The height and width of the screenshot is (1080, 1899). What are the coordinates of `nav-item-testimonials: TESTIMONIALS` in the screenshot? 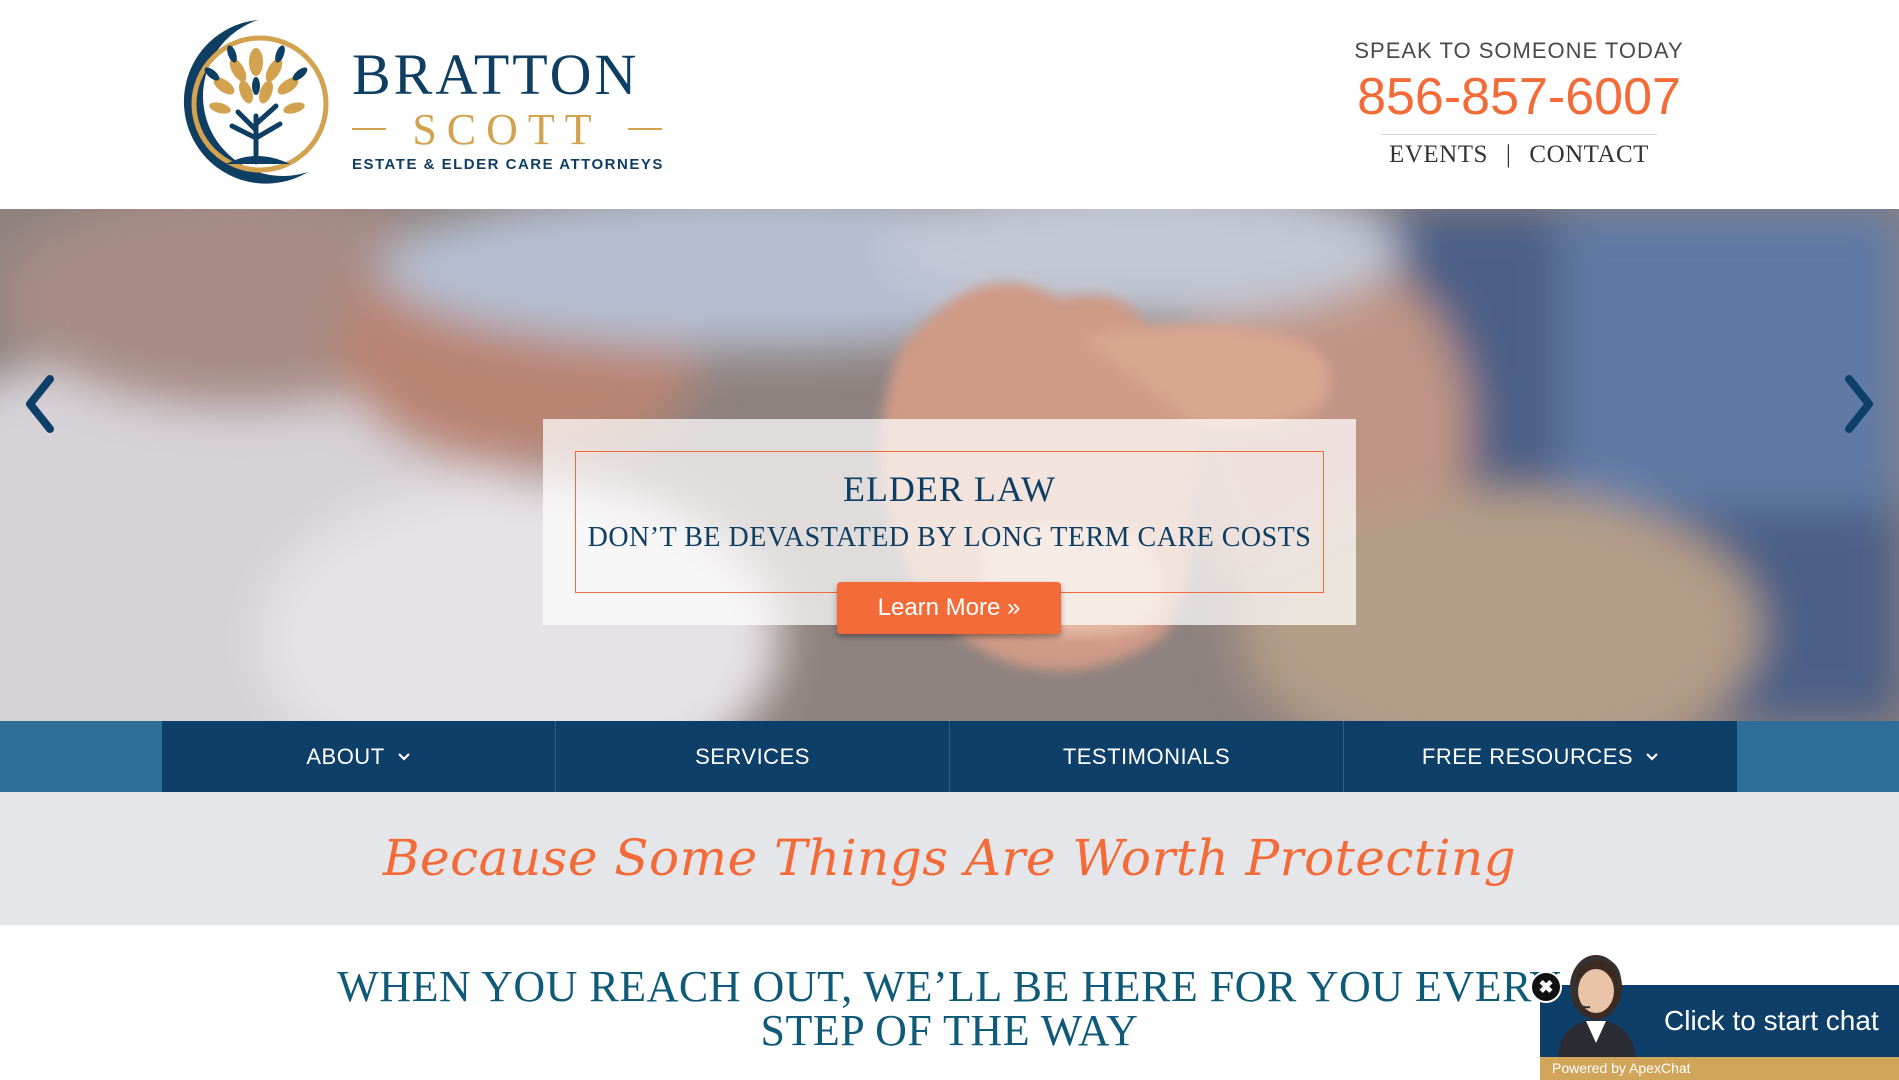 It's located at (1147, 756).